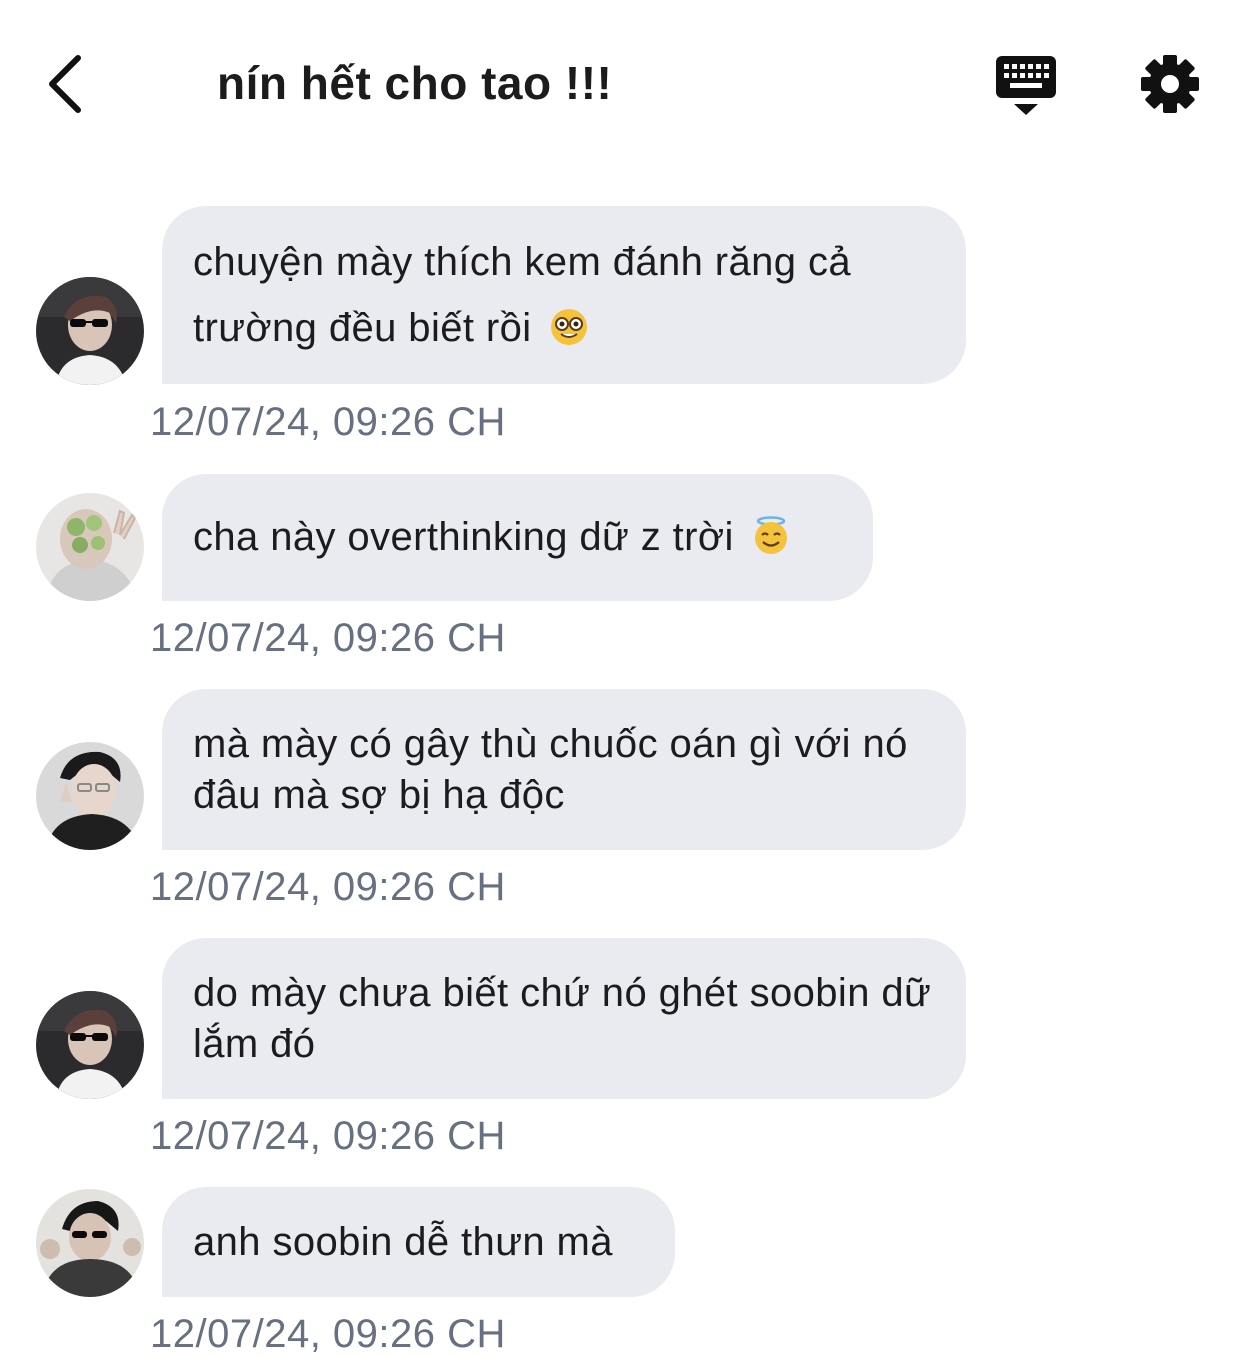 The image size is (1242, 1358). I want to click on message-bubble: anh soobin dễ thưn mà, so click(418, 1242).